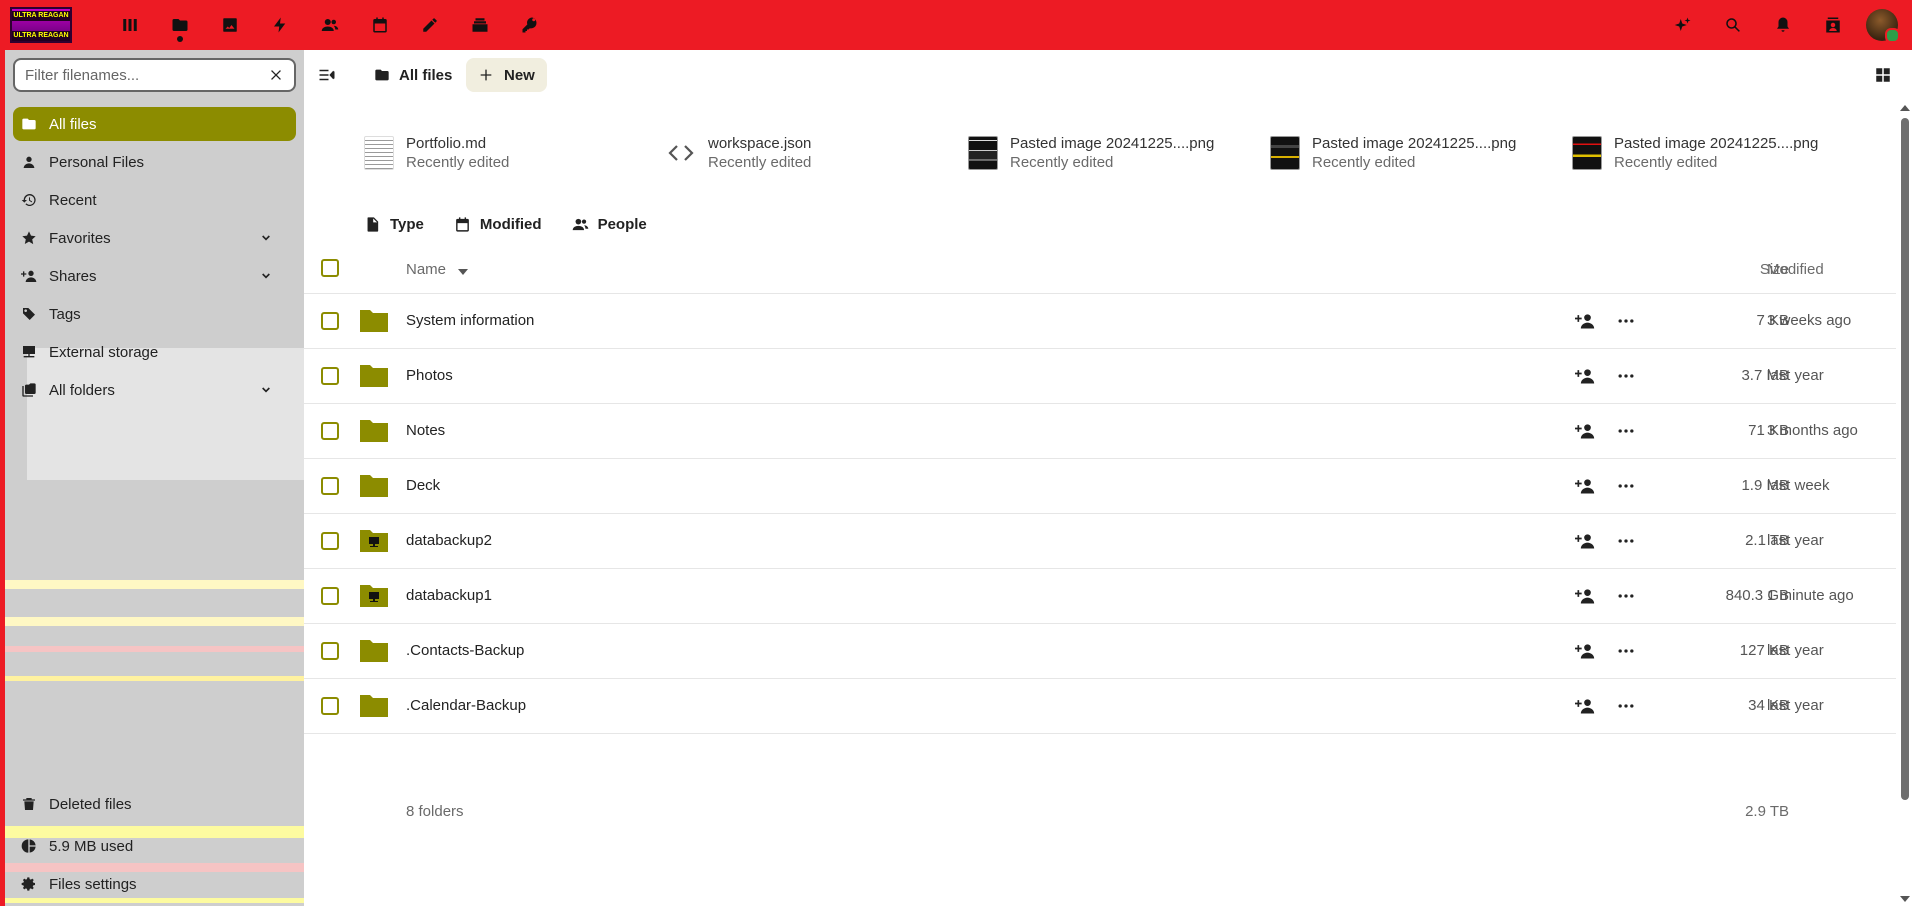  What do you see at coordinates (154, 238) in the screenshot?
I see `sidebar-item-favorites: Favorites` at bounding box center [154, 238].